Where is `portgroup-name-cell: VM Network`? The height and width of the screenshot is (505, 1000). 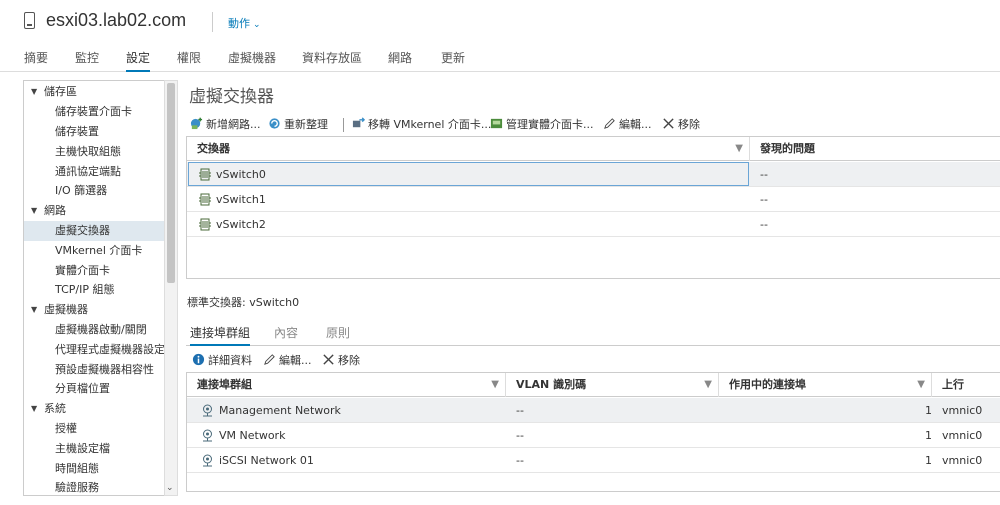
portgroup-name-cell: VM Network is located at coordinates (238, 435).